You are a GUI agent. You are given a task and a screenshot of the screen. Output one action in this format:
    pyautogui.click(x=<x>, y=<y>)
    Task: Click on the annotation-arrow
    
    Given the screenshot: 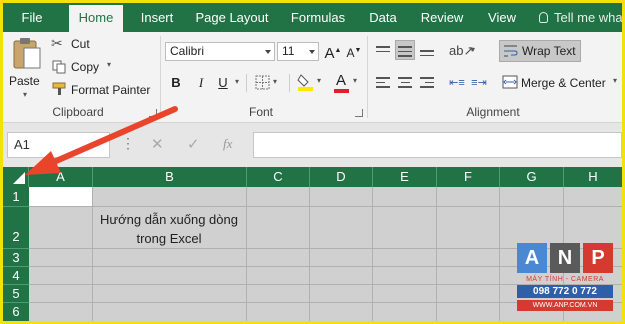 What is the action you would take?
    pyautogui.click(x=101, y=140)
    